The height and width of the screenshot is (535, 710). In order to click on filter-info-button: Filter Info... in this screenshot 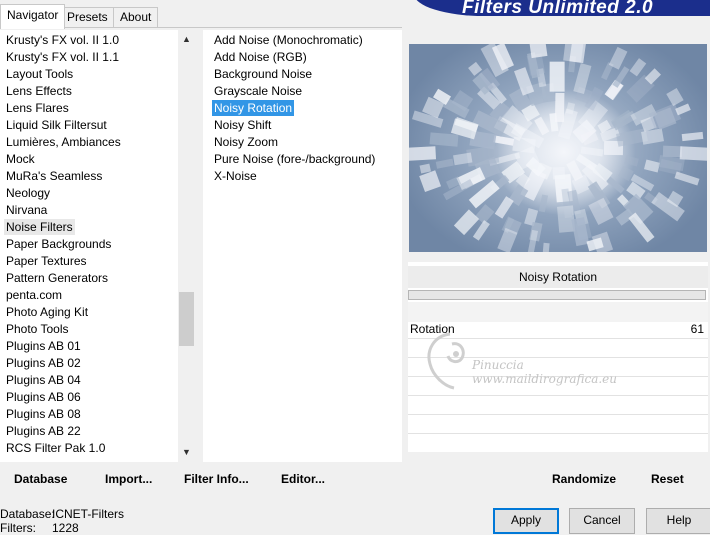, I will do `click(216, 479)`.